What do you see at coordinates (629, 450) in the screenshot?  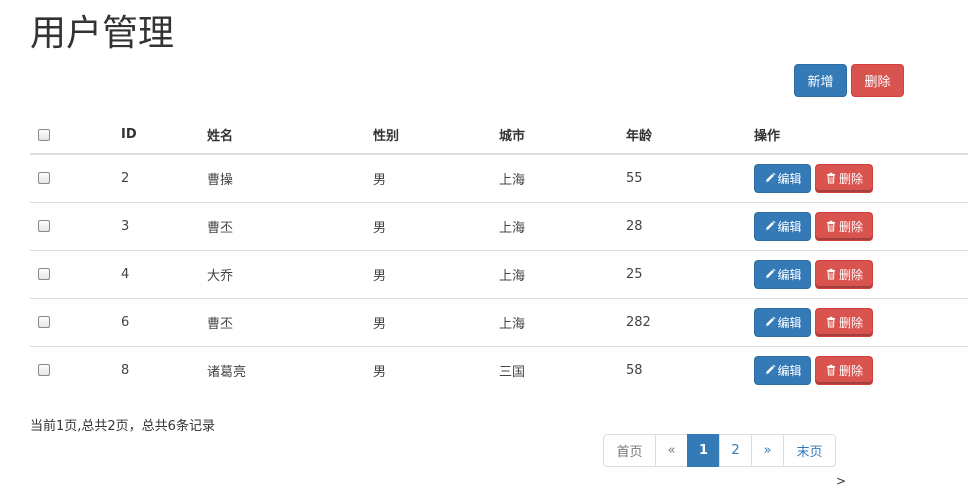 I see `page-first: 首页` at bounding box center [629, 450].